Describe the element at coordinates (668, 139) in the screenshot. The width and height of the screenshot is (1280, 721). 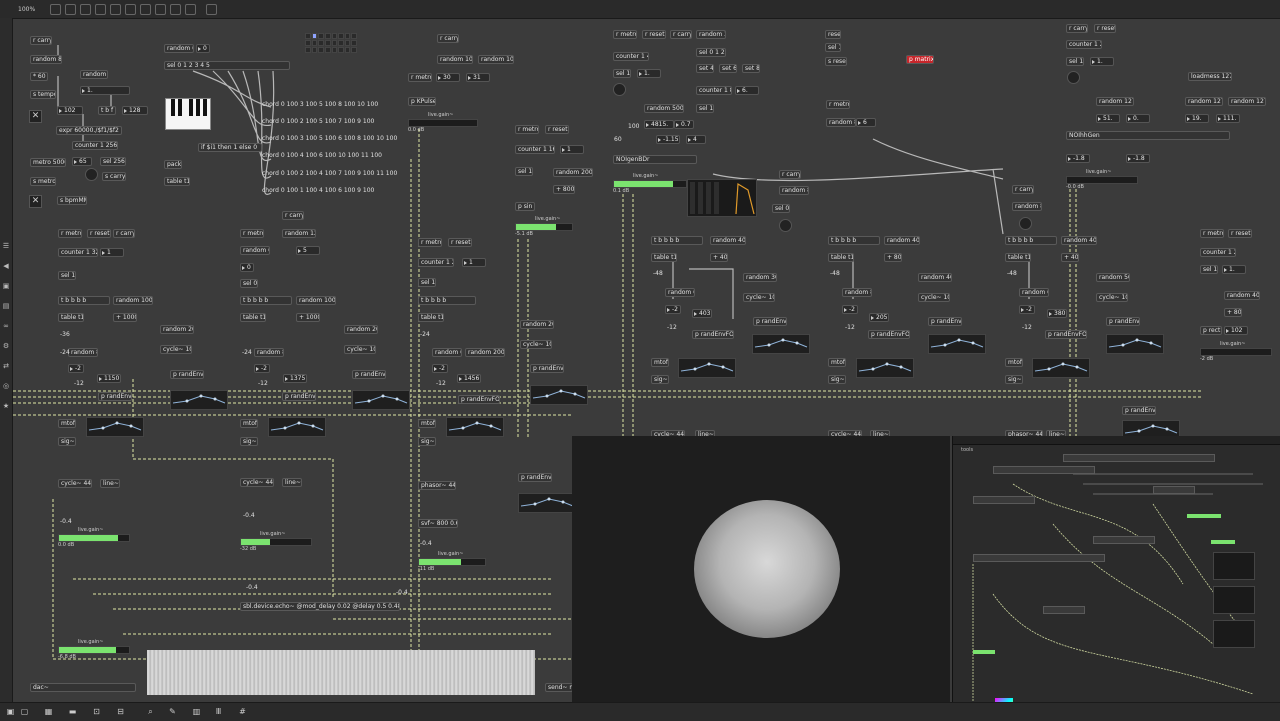
I see `number-box: -1.15` at that location.